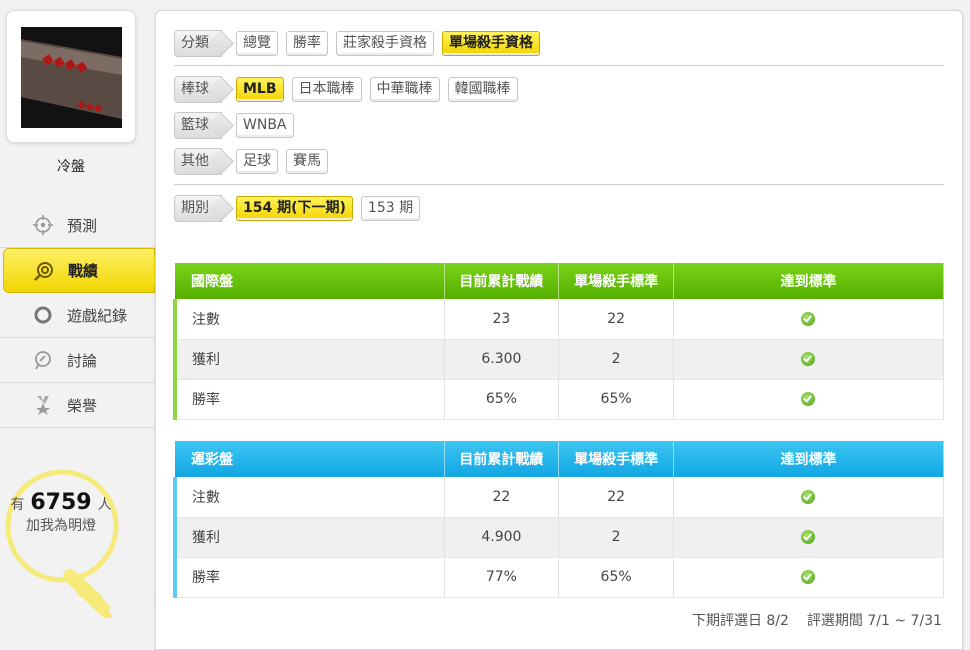 The height and width of the screenshot is (650, 970). I want to click on table-header: 運彩盤 目前累計戰績 單場殺手標準 達到標準, so click(560, 459).